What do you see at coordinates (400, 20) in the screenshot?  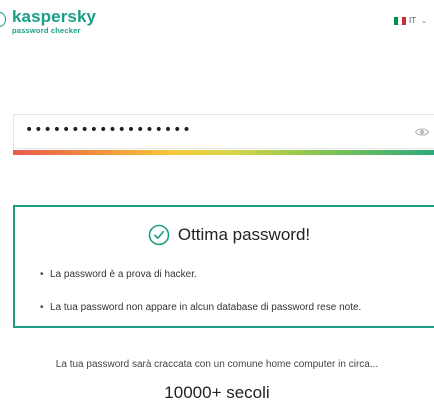 I see `italy-flag-icon` at bounding box center [400, 20].